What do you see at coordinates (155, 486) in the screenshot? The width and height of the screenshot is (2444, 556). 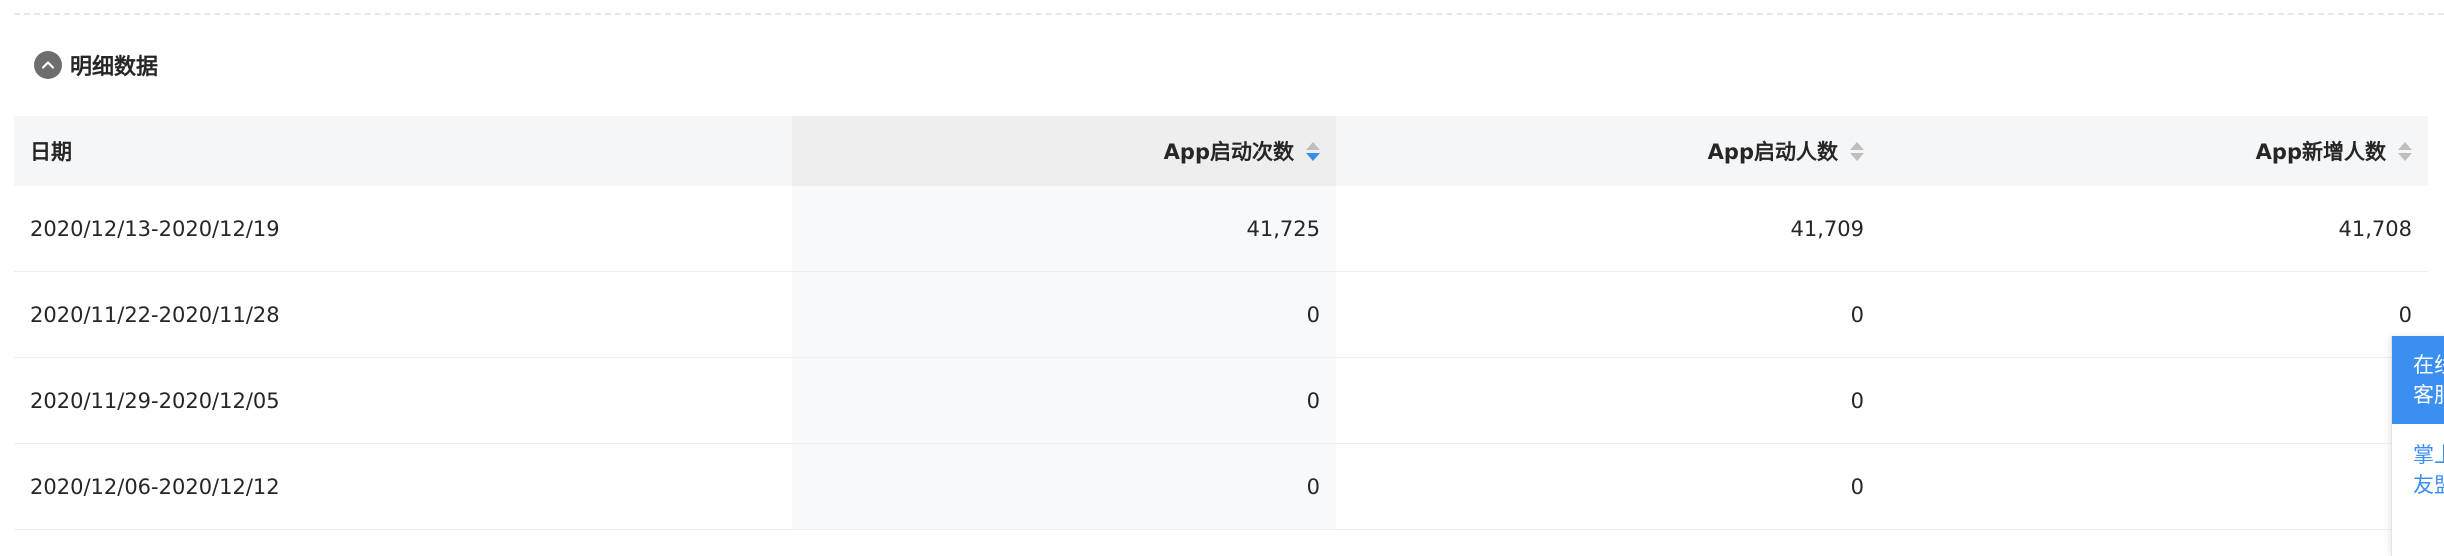 I see `cell-date: 2020/12/06-2020/12/12` at bounding box center [155, 486].